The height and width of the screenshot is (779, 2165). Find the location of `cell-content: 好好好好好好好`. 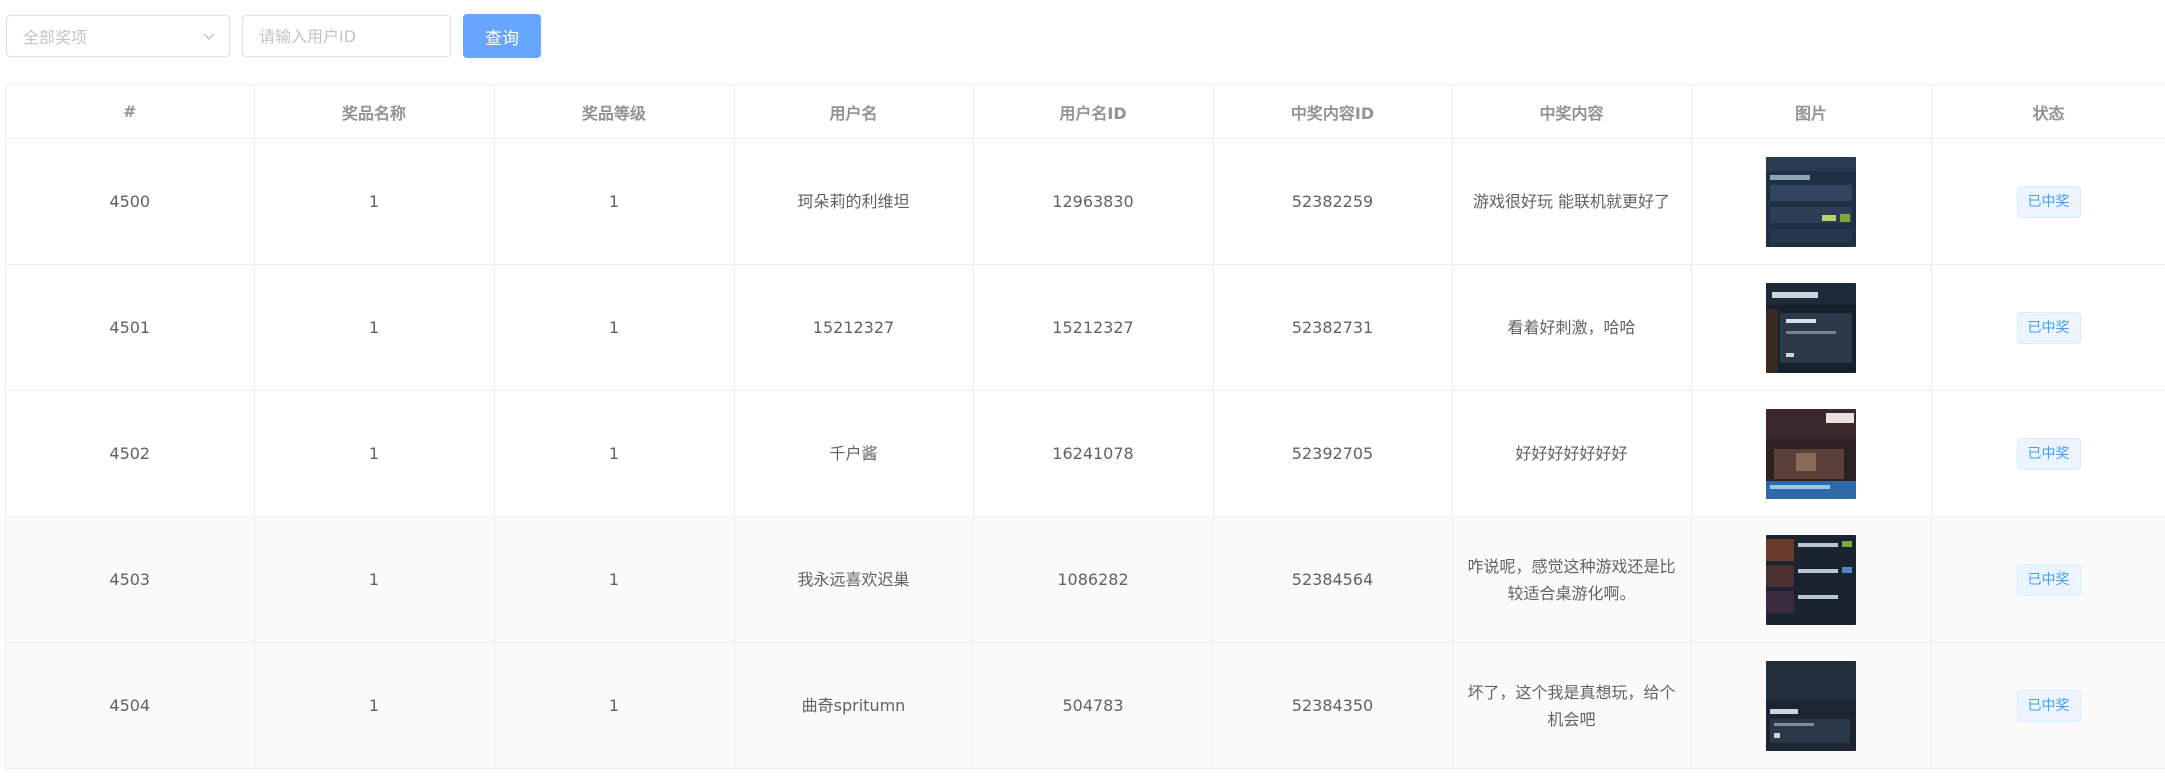

cell-content: 好好好好好好好 is located at coordinates (1572, 453).